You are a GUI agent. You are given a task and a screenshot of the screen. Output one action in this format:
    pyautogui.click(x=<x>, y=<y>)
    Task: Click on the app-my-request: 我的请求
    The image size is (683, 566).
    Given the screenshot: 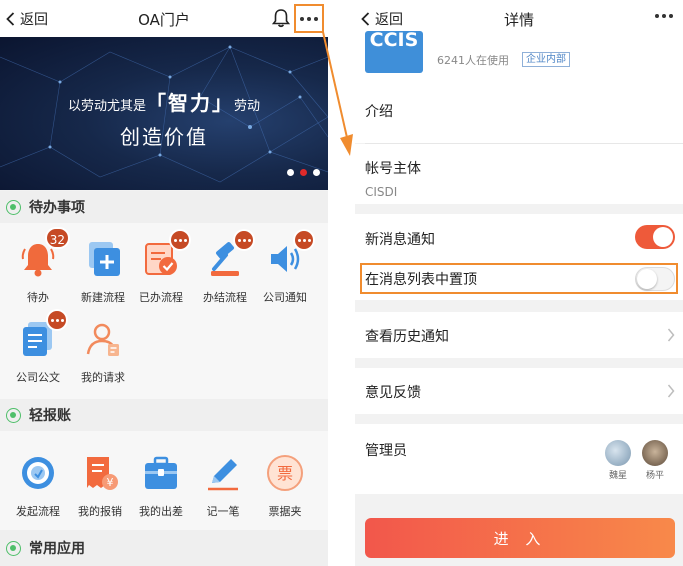 What is the action you would take?
    pyautogui.click(x=103, y=352)
    